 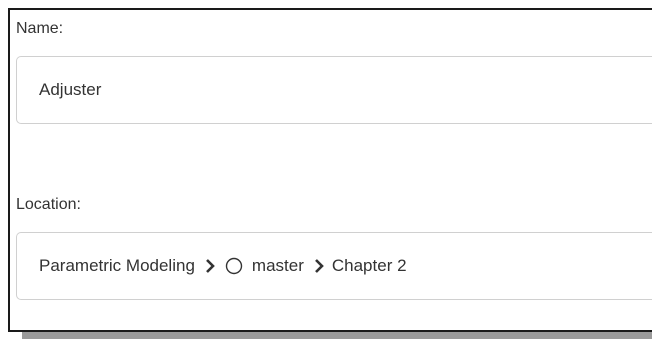 What do you see at coordinates (369, 266) in the screenshot?
I see `breadcrumb-folder: Chapter 2` at bounding box center [369, 266].